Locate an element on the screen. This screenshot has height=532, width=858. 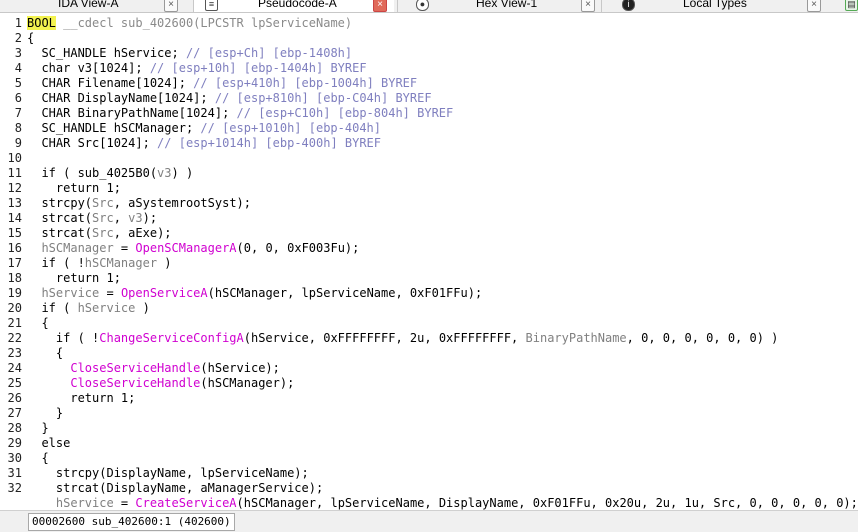
code-comment: // [esp+C10h] [ebp-804h] BYREF is located at coordinates (345, 113).